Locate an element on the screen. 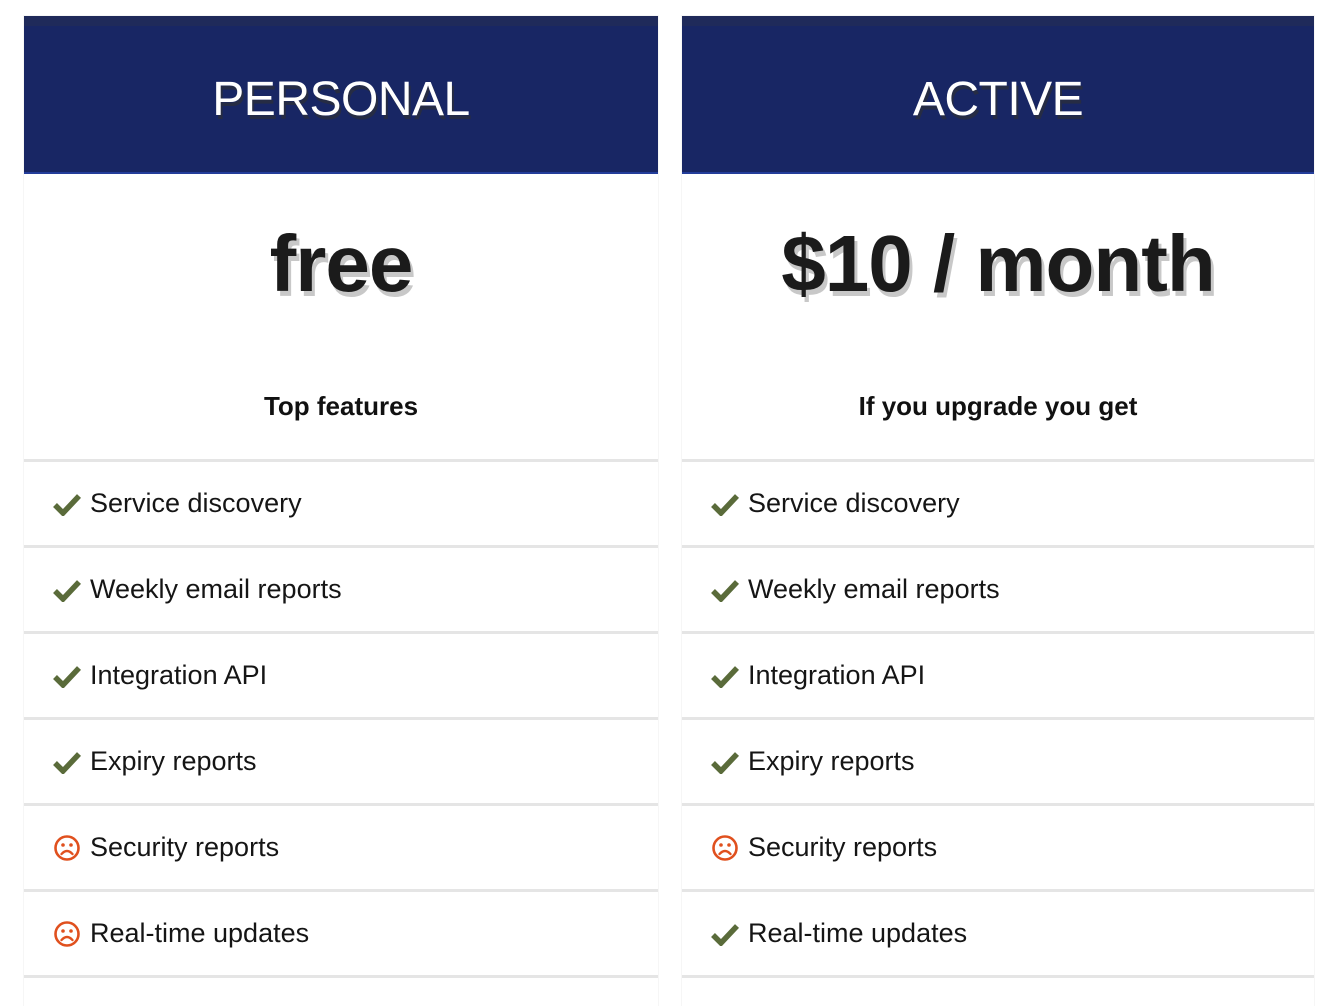 Image resolution: width=1344 pixels, height=1006 pixels. plan-subtitle: If you upgrade you get is located at coordinates (998, 406).